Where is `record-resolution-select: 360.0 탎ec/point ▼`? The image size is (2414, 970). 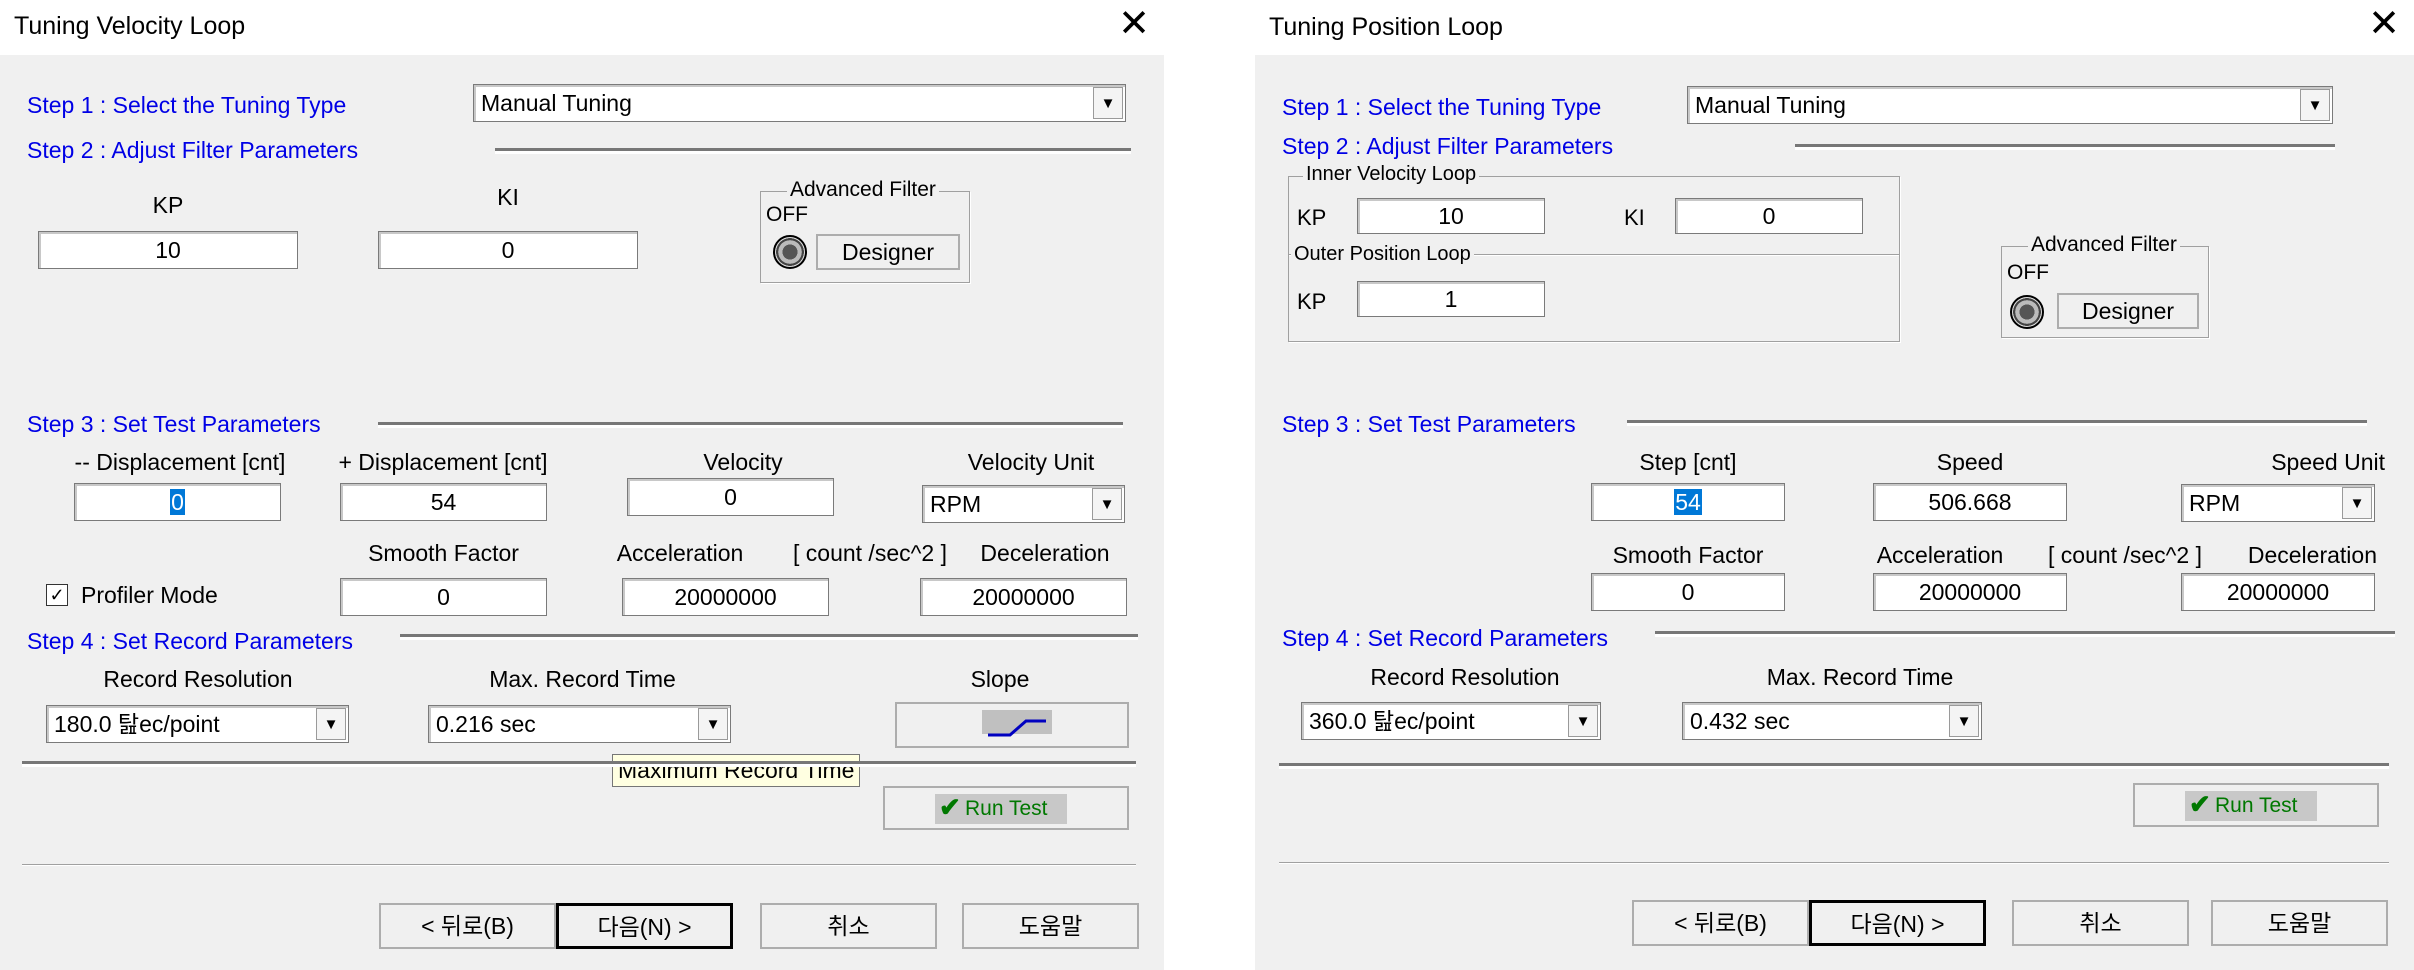
record-resolution-select: 360.0 탎ec/point ▼ is located at coordinates (1451, 721).